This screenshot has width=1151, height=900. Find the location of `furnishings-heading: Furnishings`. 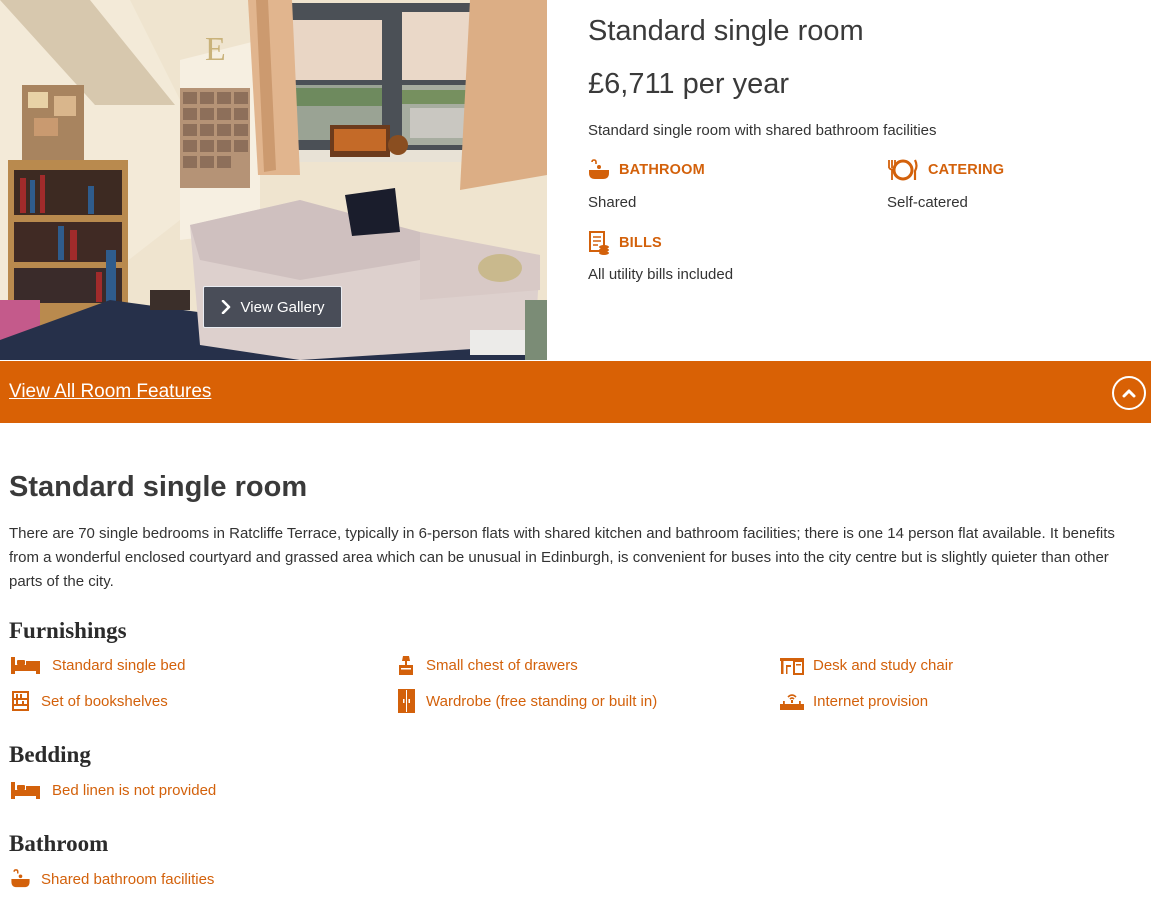

furnishings-heading: Furnishings is located at coordinates (68, 630).